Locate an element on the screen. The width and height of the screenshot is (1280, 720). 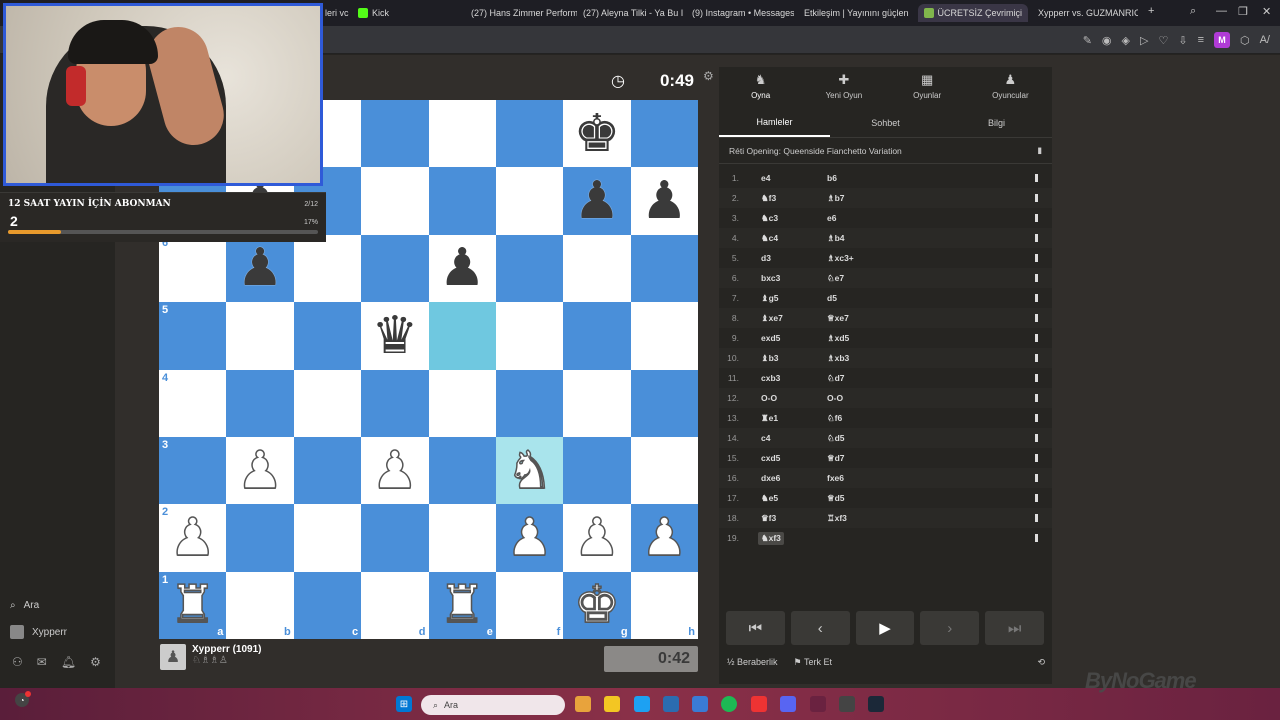
white-rook-icon: ♜ is located at coordinates (193, 606).